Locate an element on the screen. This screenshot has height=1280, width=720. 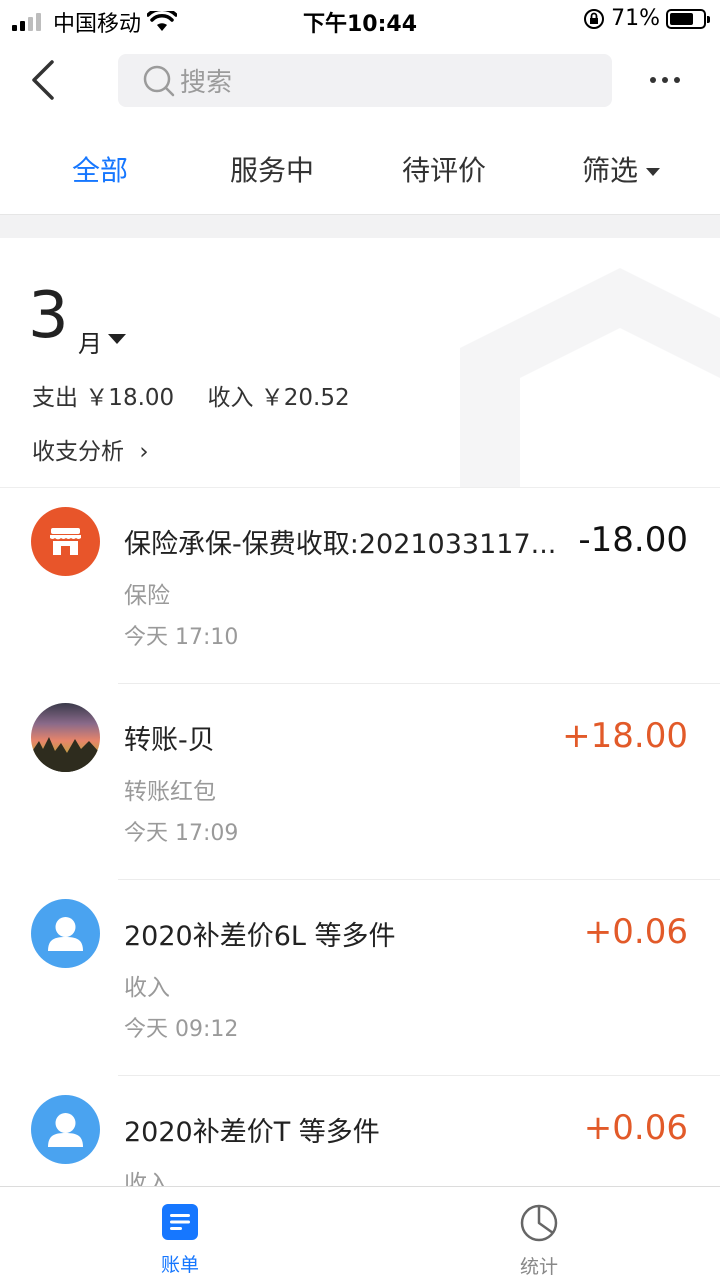
bill-icon is located at coordinates (180, 1222).